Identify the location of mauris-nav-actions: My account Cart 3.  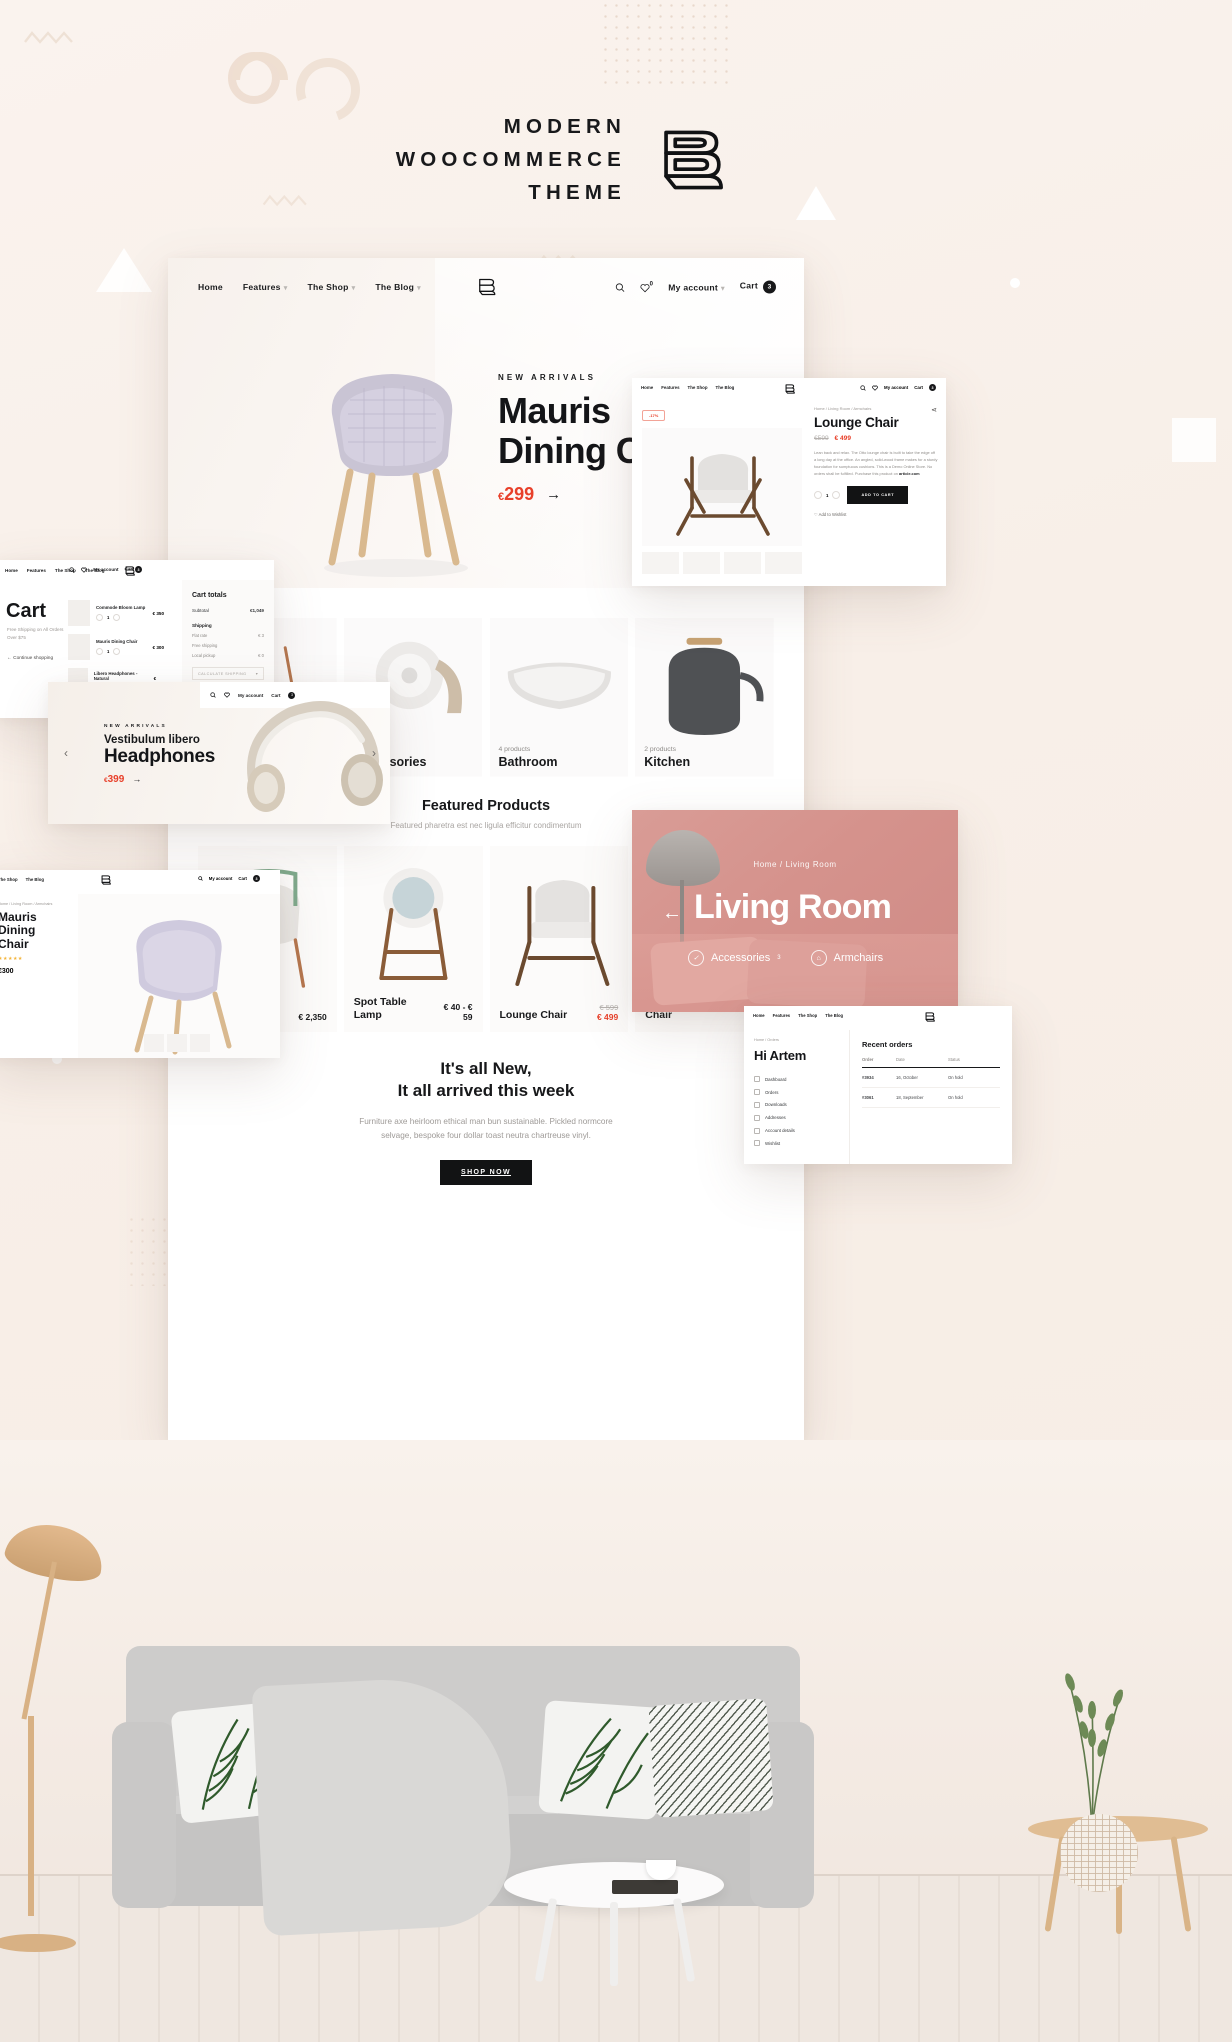
(229, 878).